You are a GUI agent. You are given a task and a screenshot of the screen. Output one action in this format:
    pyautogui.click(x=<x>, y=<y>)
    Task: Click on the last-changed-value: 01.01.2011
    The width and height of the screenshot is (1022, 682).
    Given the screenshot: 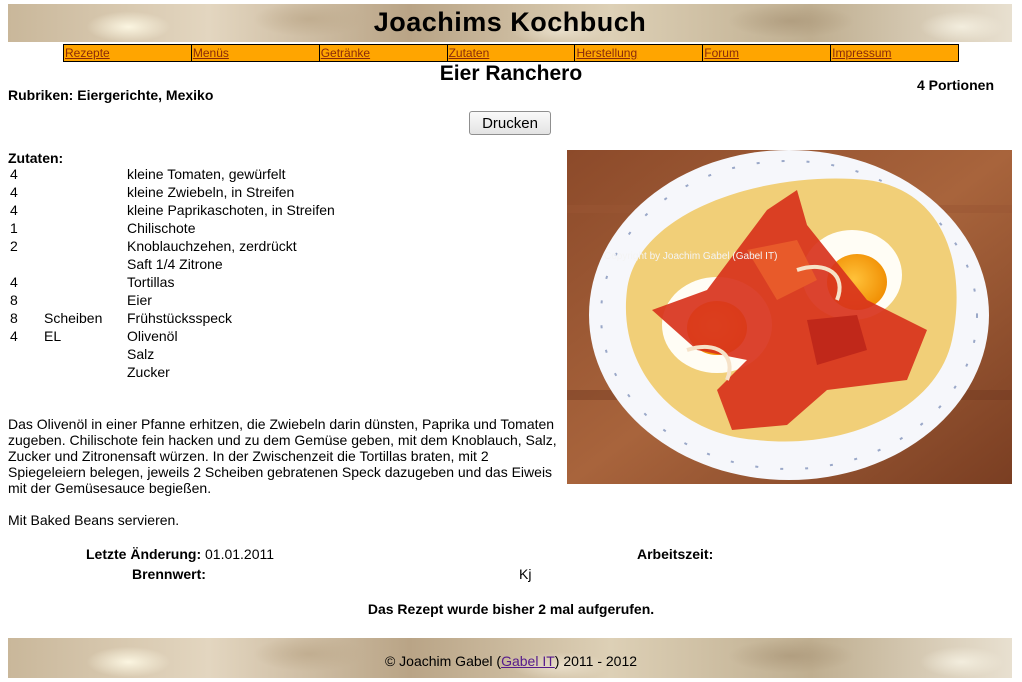 What is the action you would take?
    pyautogui.click(x=240, y=554)
    